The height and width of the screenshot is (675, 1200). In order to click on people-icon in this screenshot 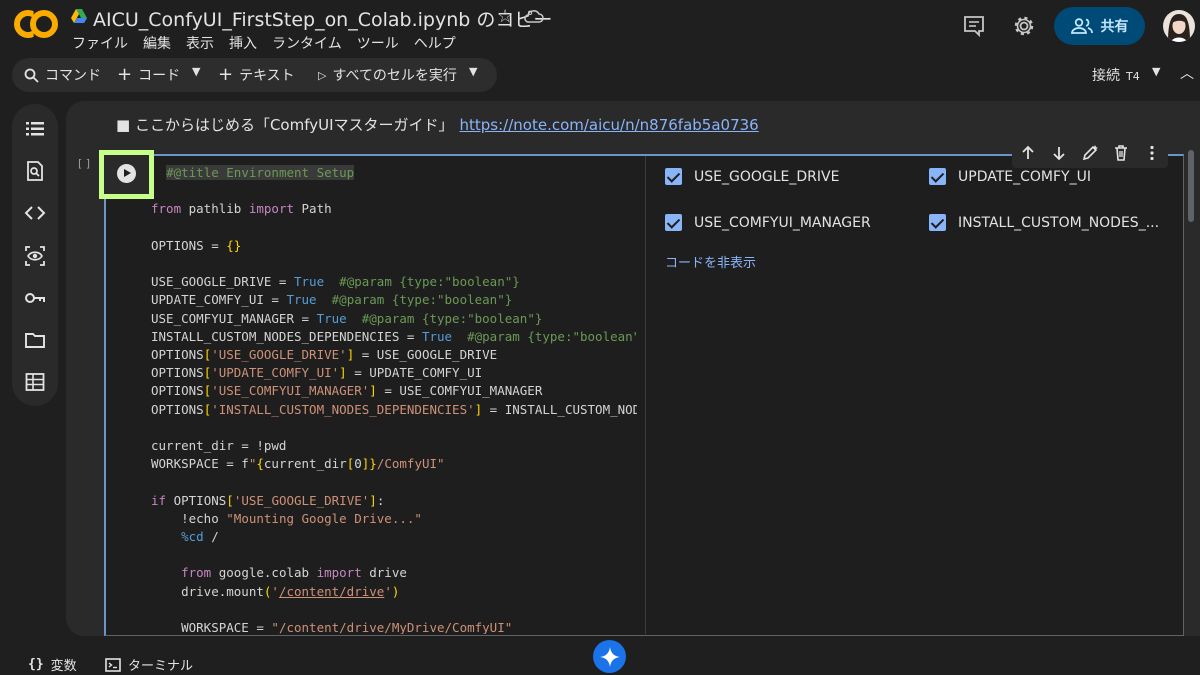, I will do `click(1081, 26)`.